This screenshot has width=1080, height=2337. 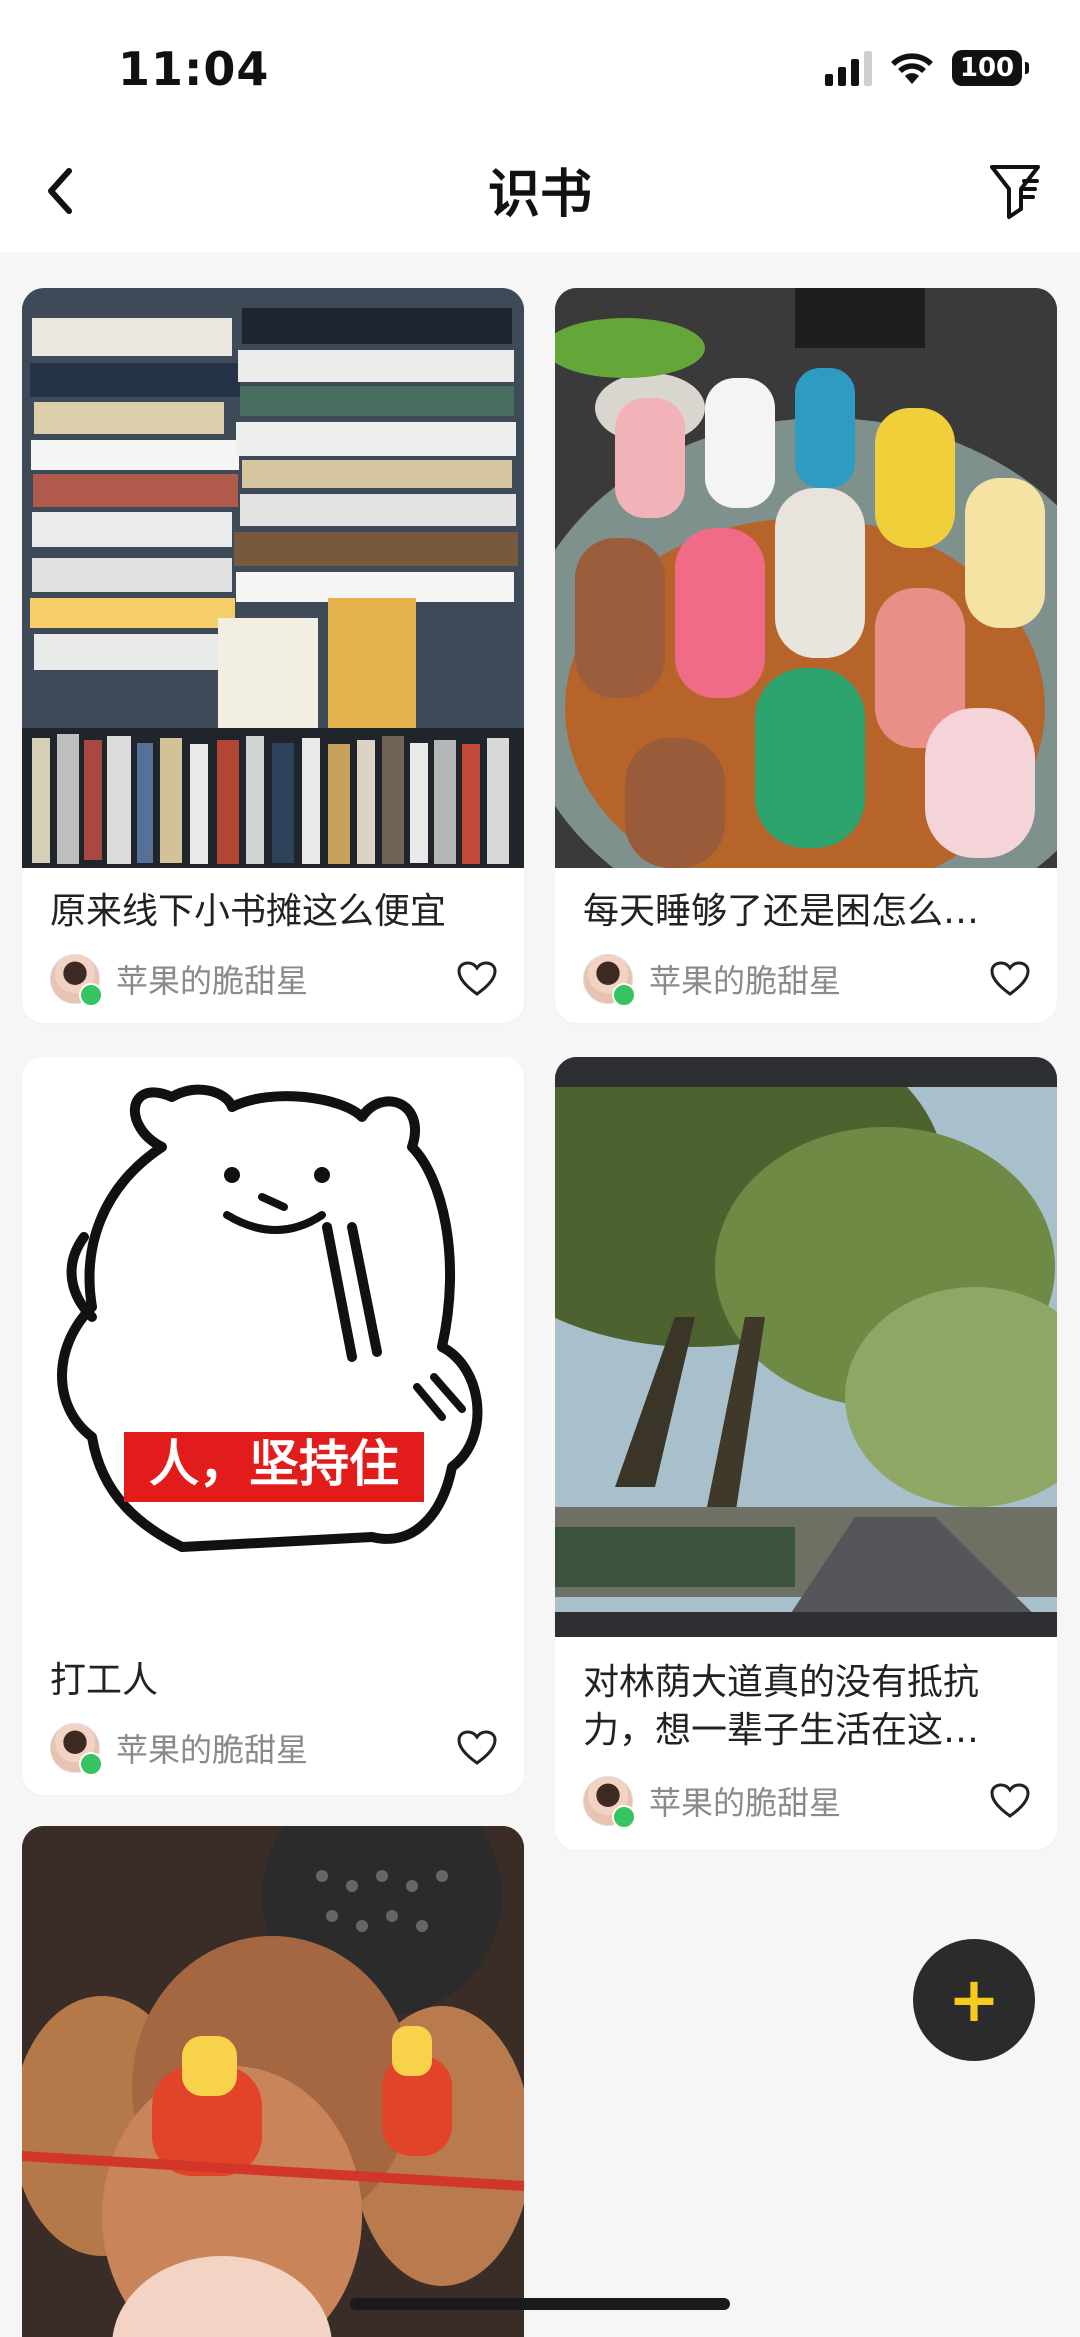 I want to click on filter-button, so click(x=1015, y=190).